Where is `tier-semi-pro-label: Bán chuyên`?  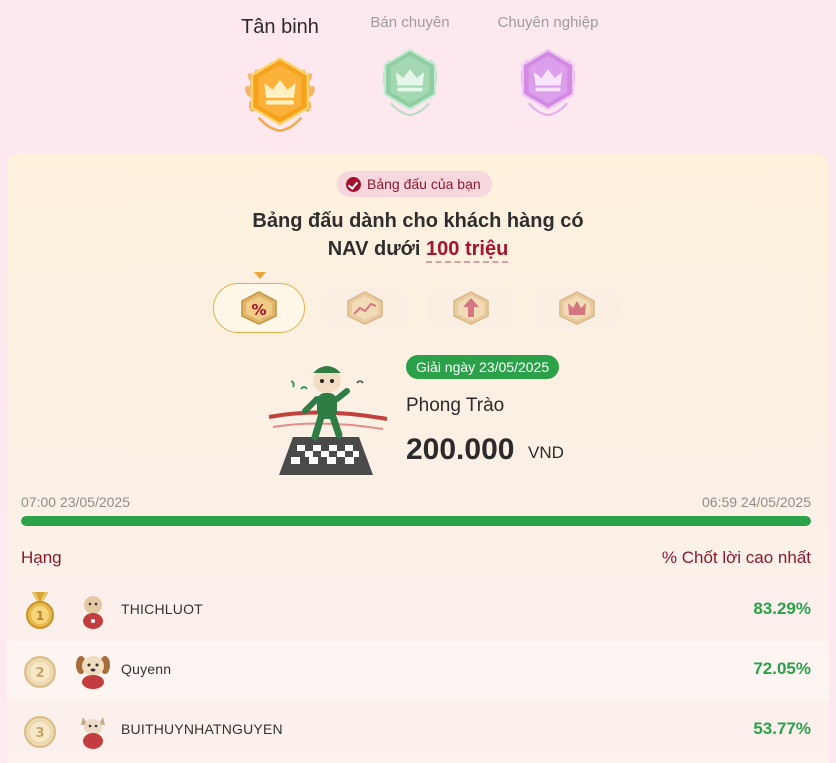
tier-semi-pro-label: Bán chuyên is located at coordinates (410, 22).